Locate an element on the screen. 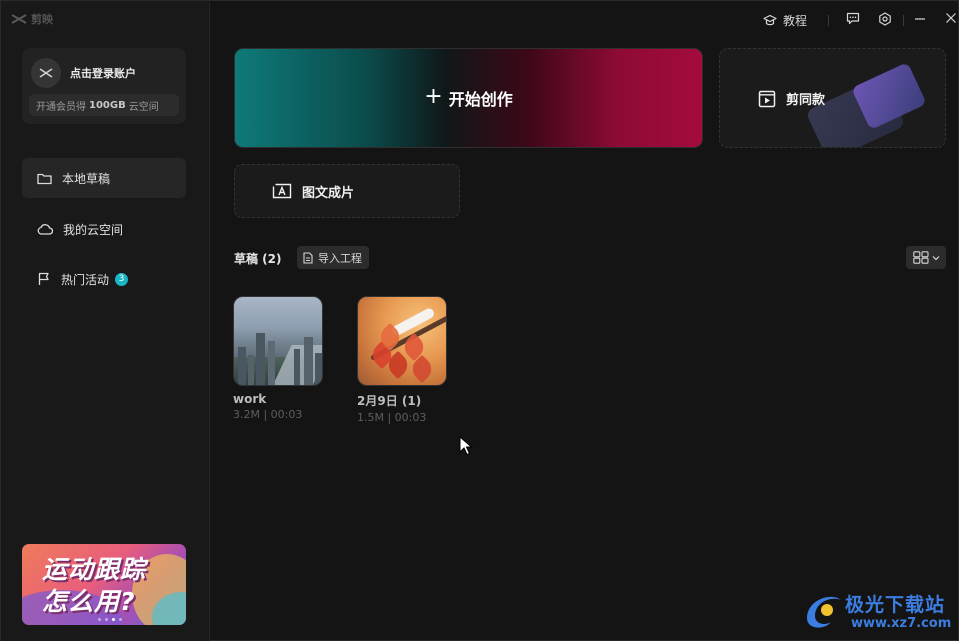 The width and height of the screenshot is (959, 641). sidebar-item-hot-events: 热门活动 3 is located at coordinates (104, 279).